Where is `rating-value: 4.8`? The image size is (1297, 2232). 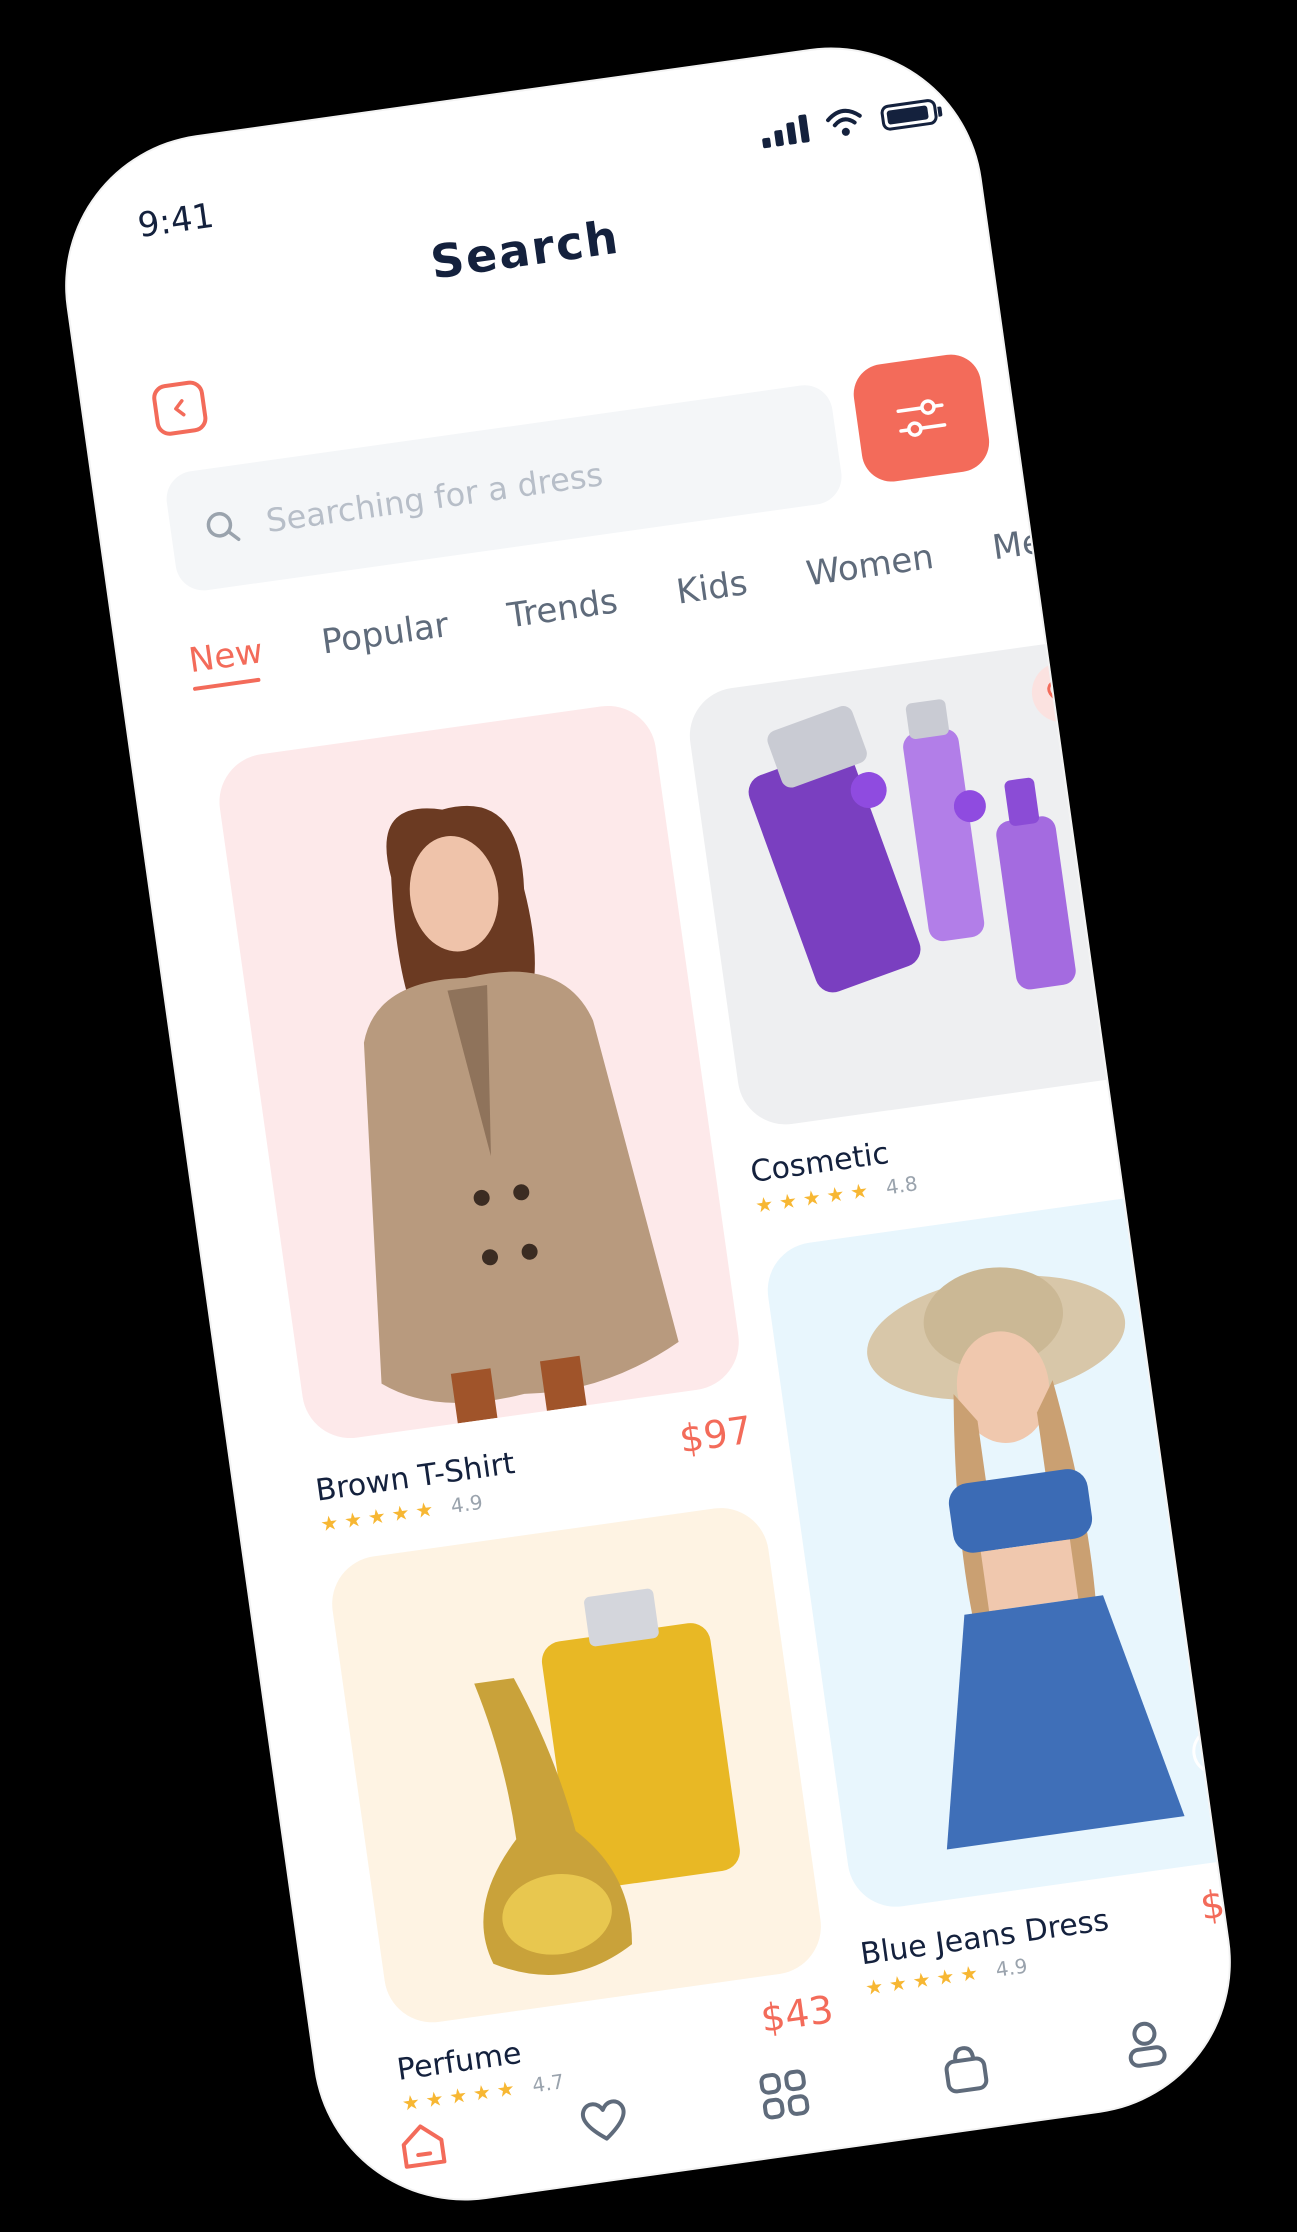
rating-value: 4.8 is located at coordinates (902, 1185).